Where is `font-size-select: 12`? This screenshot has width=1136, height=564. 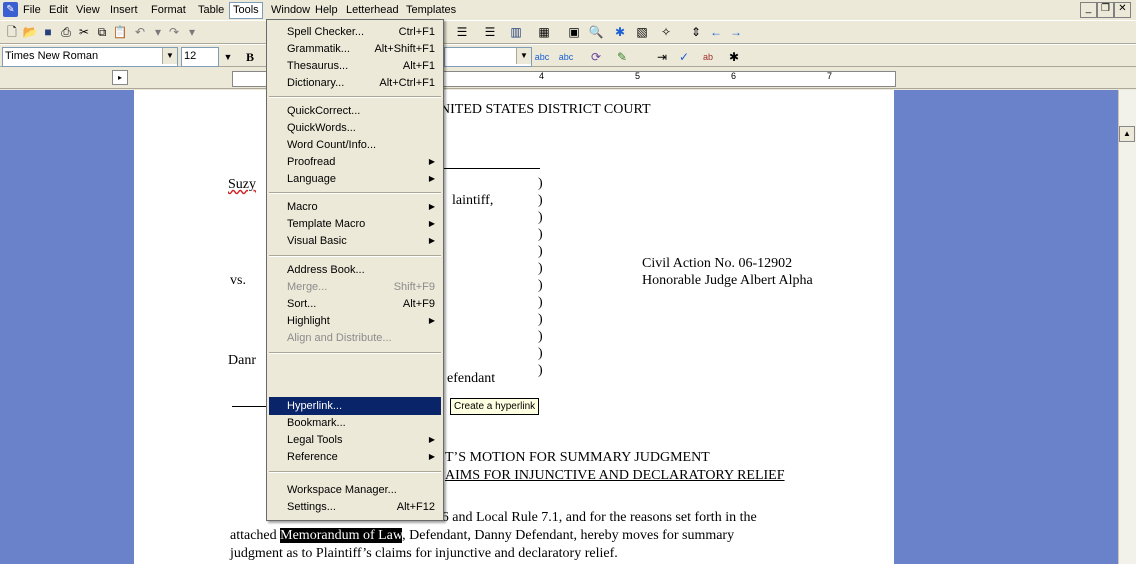 font-size-select: 12 is located at coordinates (200, 57).